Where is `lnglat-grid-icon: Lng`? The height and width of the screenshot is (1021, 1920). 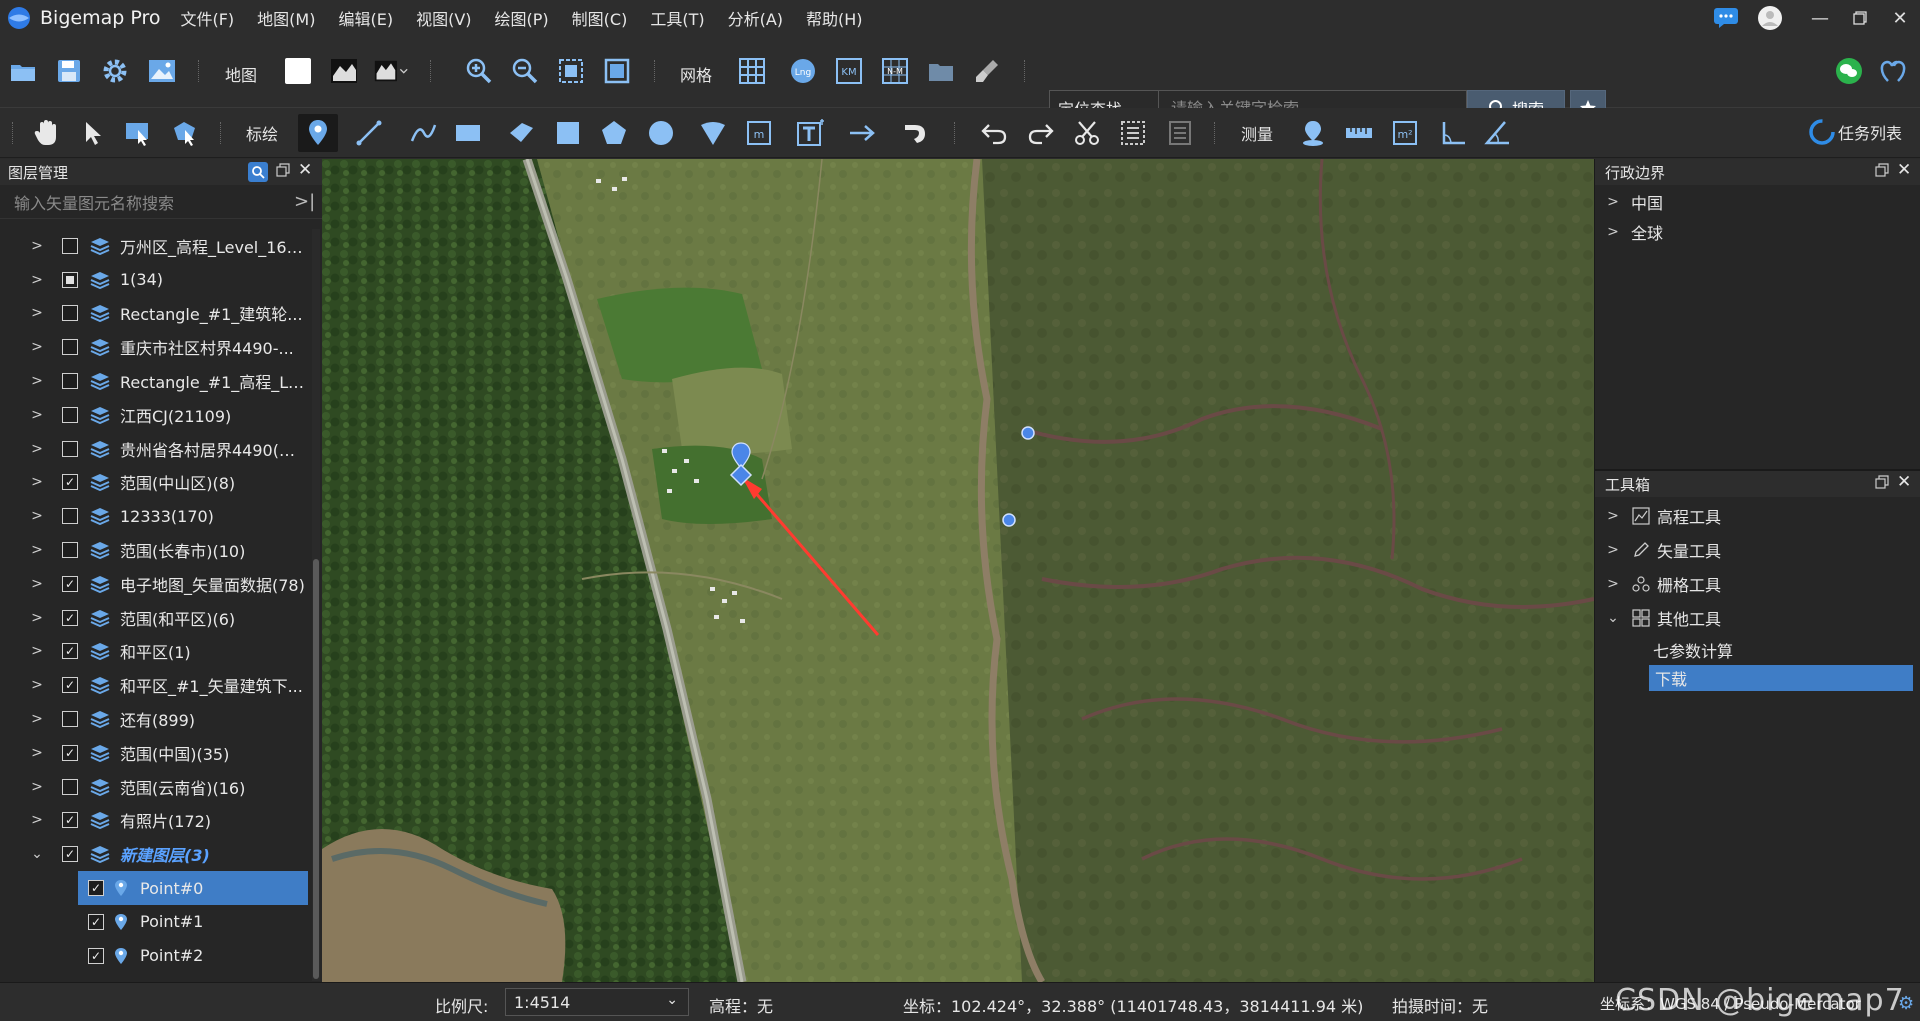 lnglat-grid-icon: Lng is located at coordinates (803, 71).